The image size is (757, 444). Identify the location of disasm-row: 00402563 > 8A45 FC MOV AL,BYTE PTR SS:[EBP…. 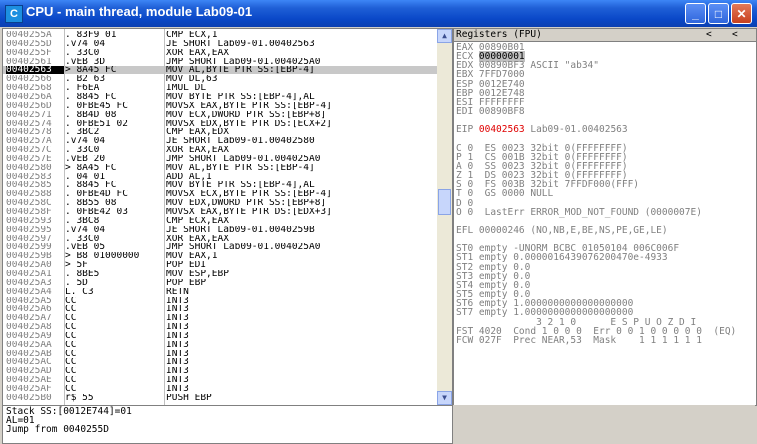
(220, 70).